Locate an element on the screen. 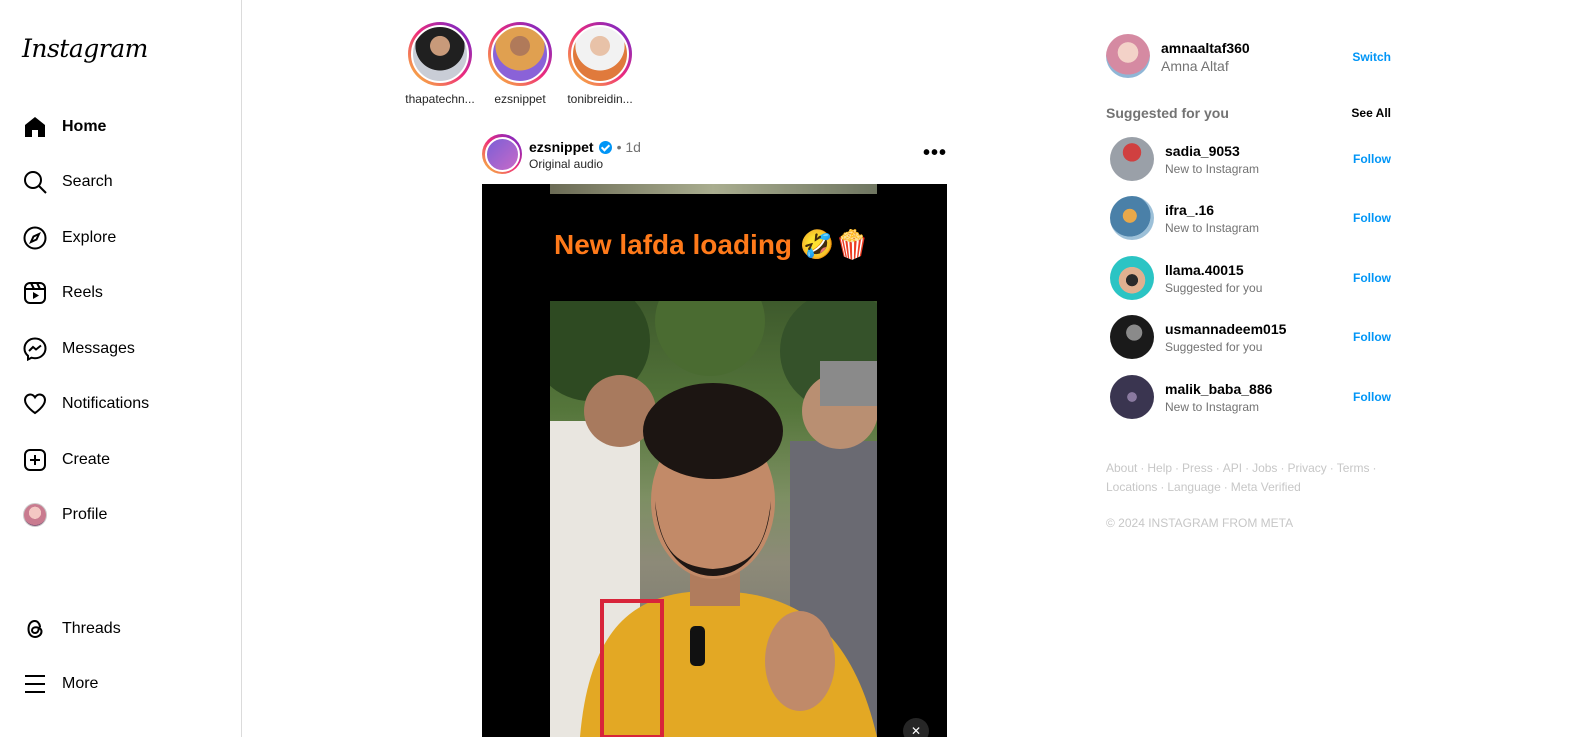 The image size is (1582, 737). story-username: ezsnippet is located at coordinates (520, 99).